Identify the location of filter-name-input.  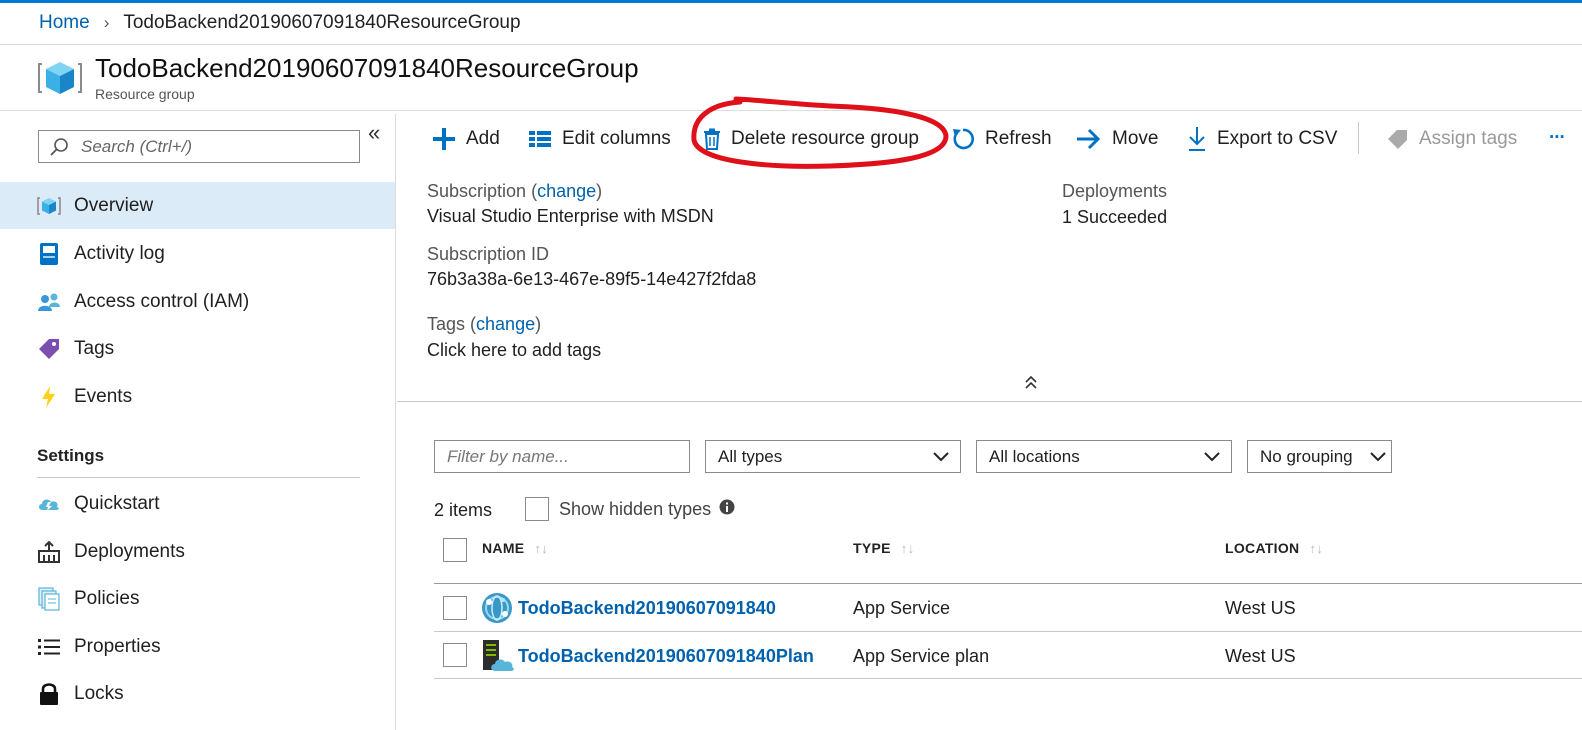
(562, 456).